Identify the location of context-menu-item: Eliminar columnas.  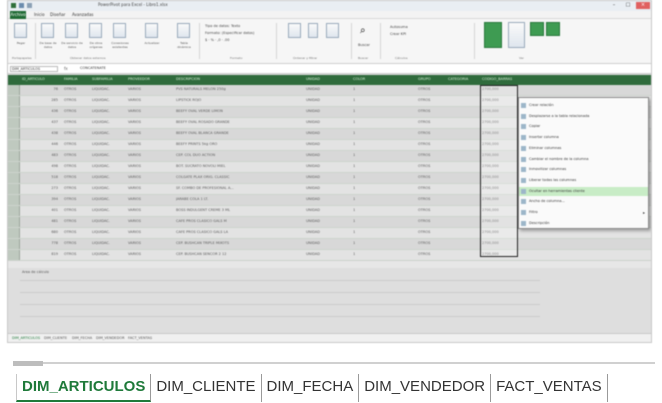
(583, 148).